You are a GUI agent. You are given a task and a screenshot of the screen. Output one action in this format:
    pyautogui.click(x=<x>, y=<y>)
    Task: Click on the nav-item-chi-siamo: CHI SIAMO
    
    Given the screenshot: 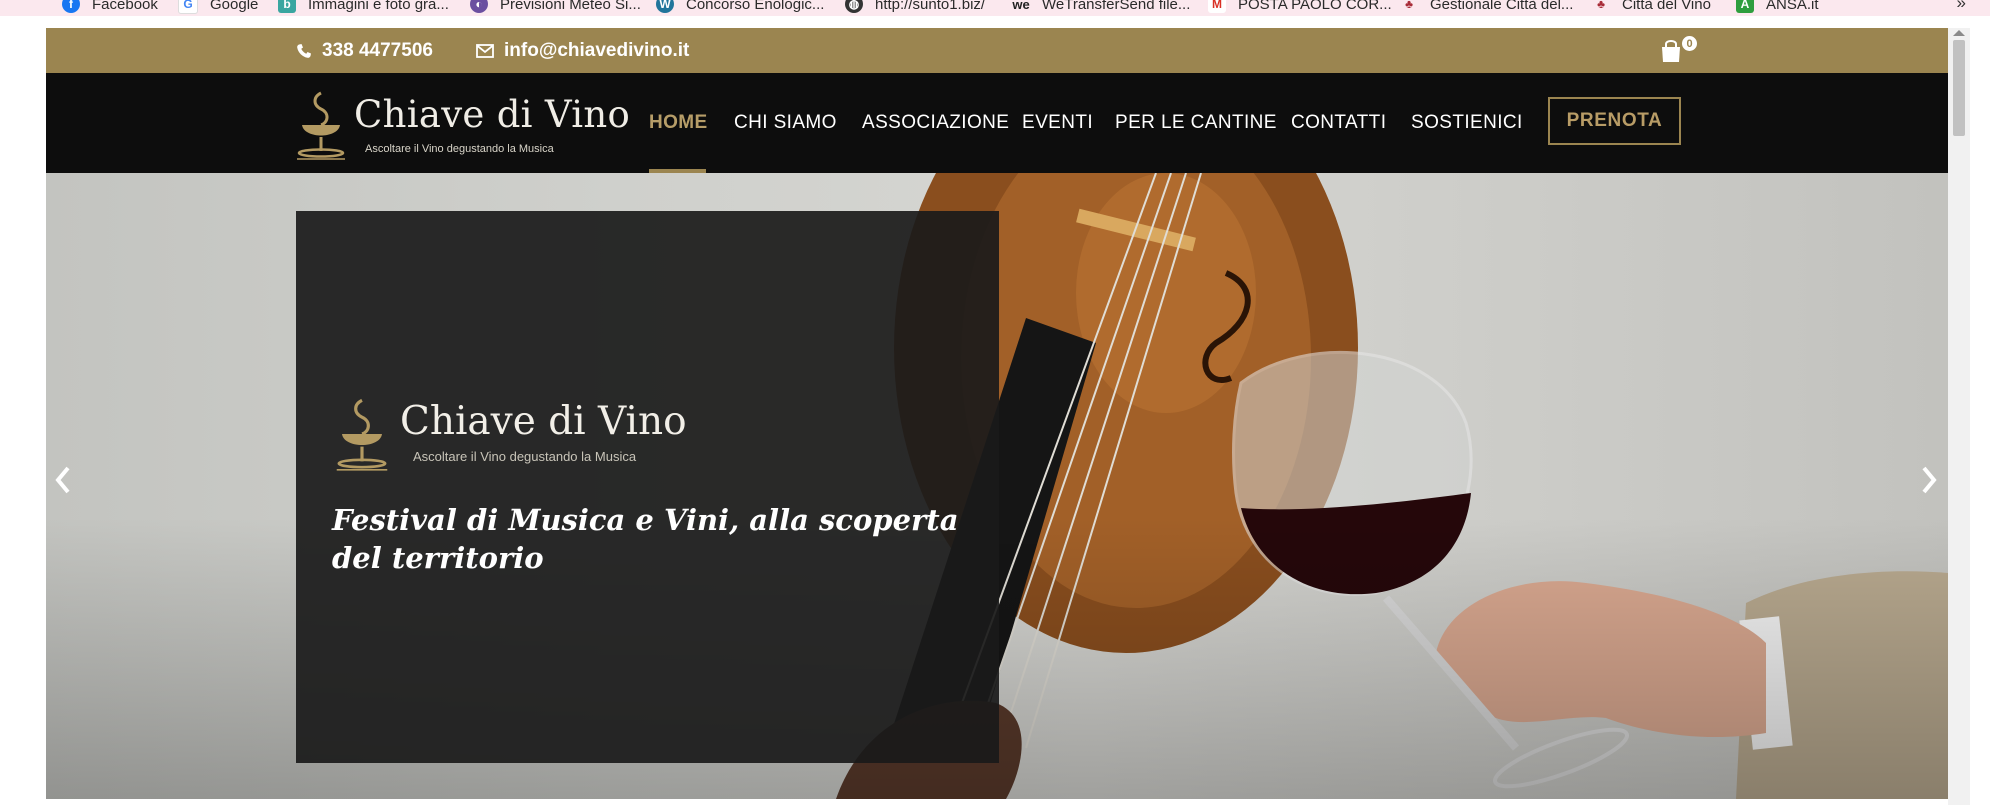 What is the action you would take?
    pyautogui.click(x=785, y=123)
    